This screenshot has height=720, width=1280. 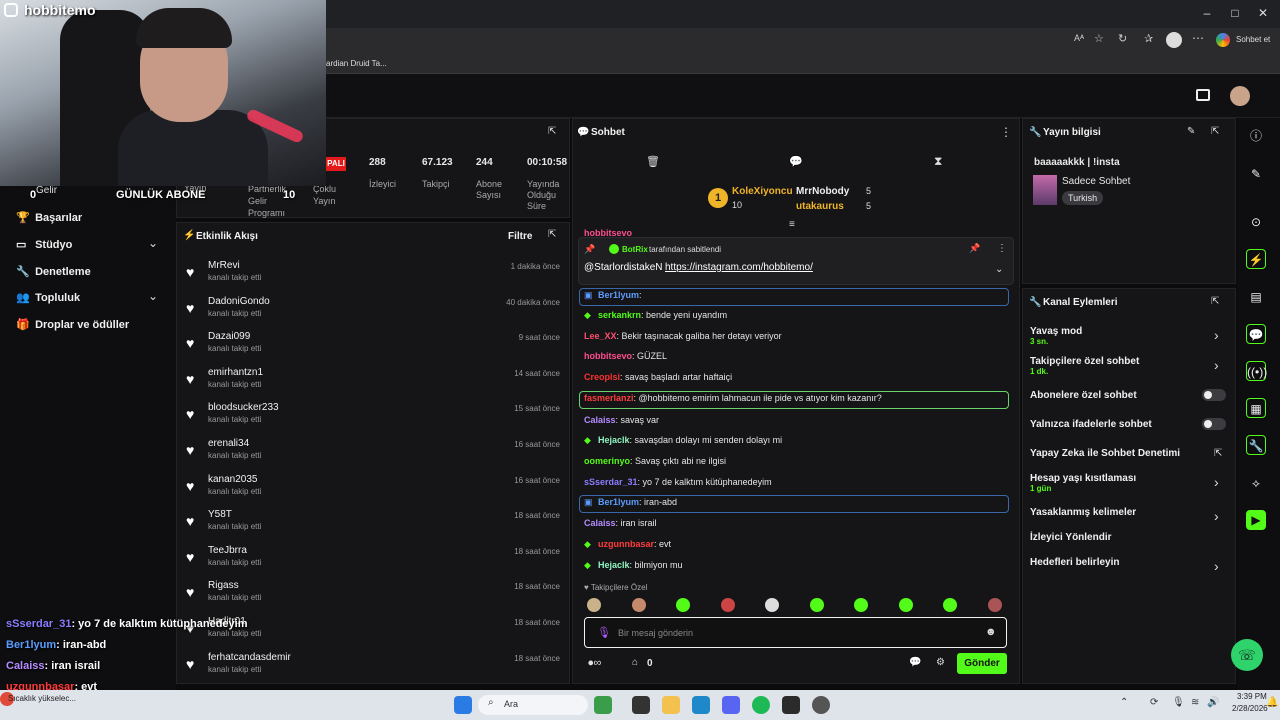 What do you see at coordinates (938, 161) in the screenshot?
I see `hourglass-icon: ⧗` at bounding box center [938, 161].